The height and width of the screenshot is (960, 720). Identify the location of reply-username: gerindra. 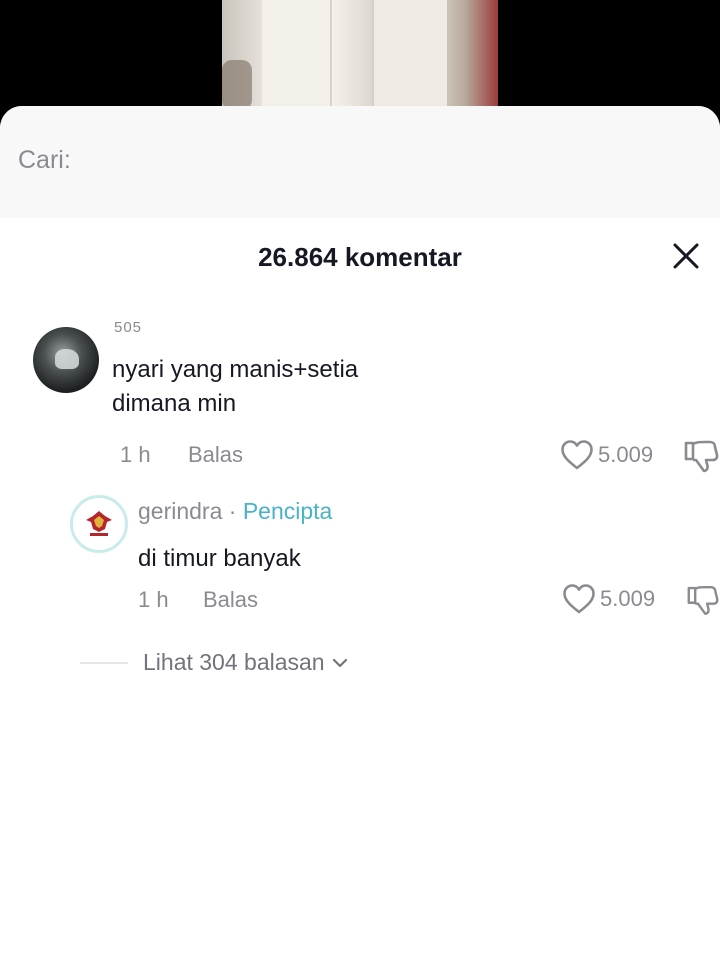
(180, 511).